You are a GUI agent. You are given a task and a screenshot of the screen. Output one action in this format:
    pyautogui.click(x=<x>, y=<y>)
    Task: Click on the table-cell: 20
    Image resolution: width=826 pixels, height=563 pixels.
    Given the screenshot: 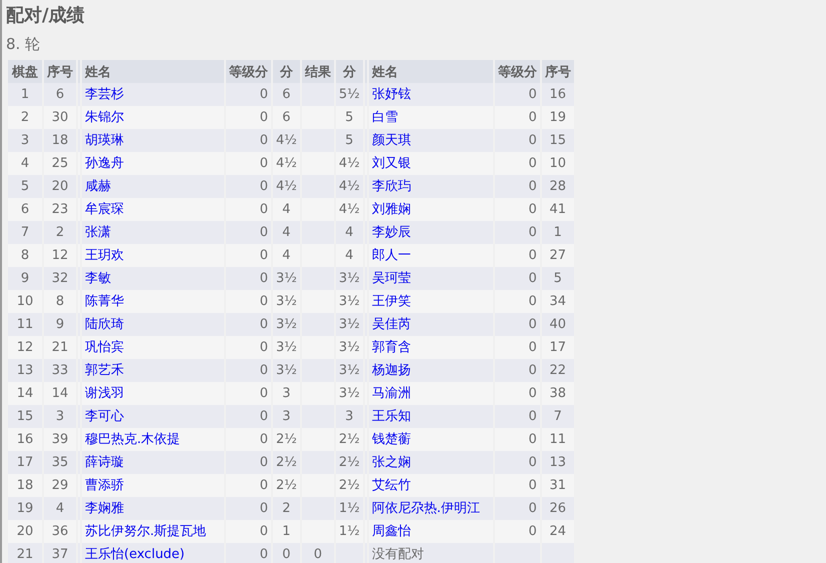 What is the action you would take?
    pyautogui.click(x=60, y=186)
    